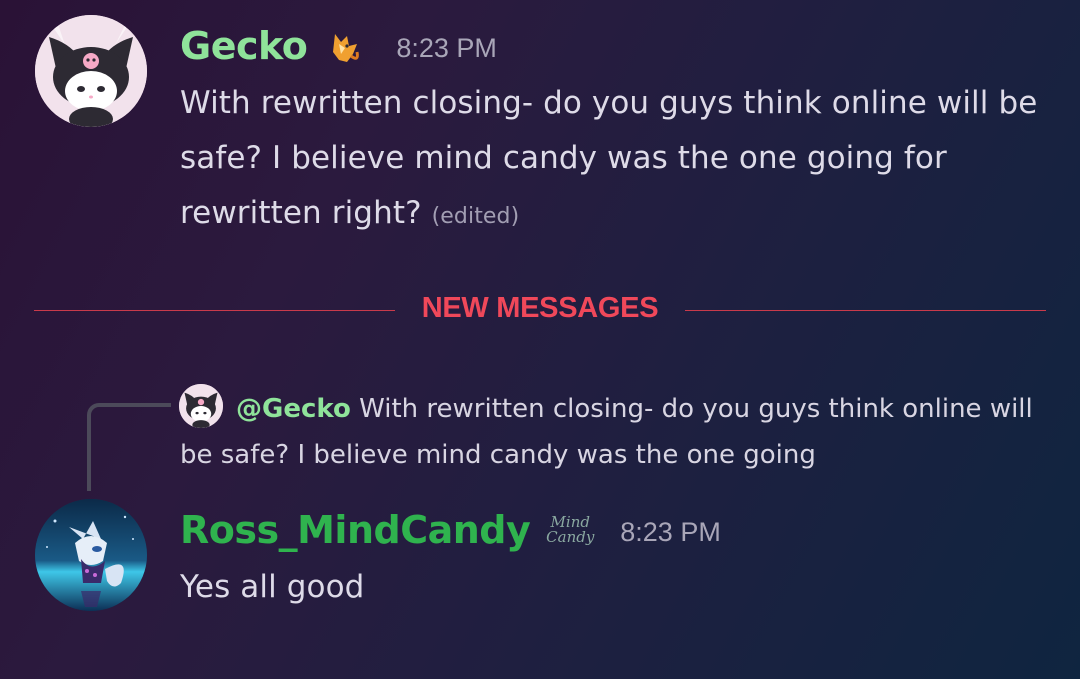  What do you see at coordinates (244, 46) in the screenshot?
I see `username: Gecko` at bounding box center [244, 46].